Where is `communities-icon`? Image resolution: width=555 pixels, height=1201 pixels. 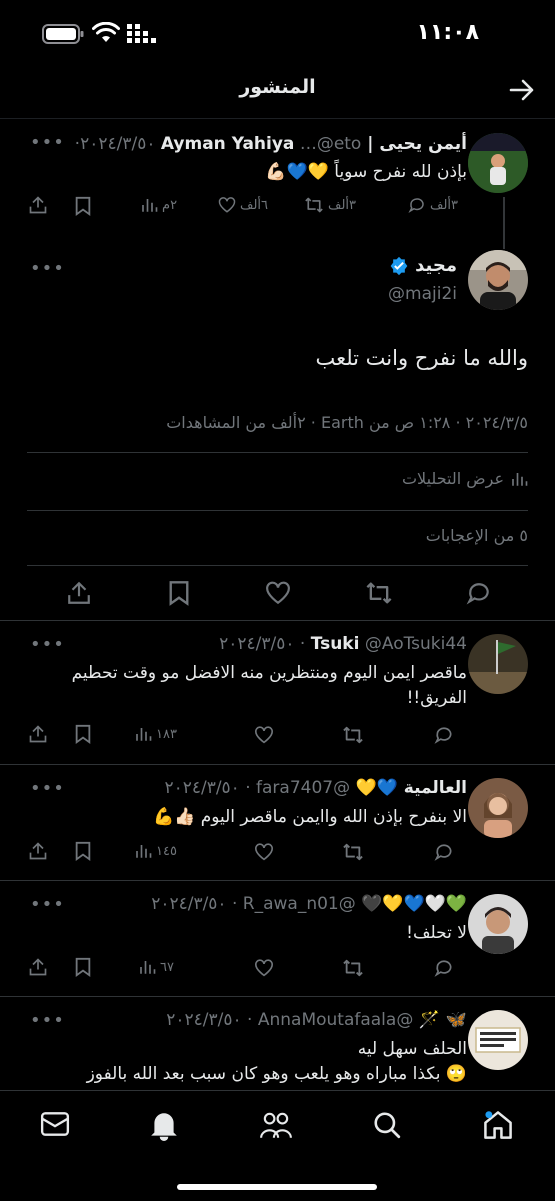 communities-icon is located at coordinates (276, 1125).